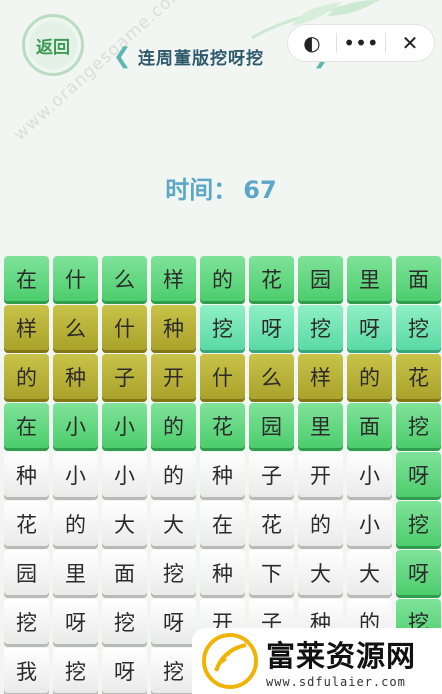 The height and width of the screenshot is (694, 442). I want to click on back-button: 返回, so click(53, 45).